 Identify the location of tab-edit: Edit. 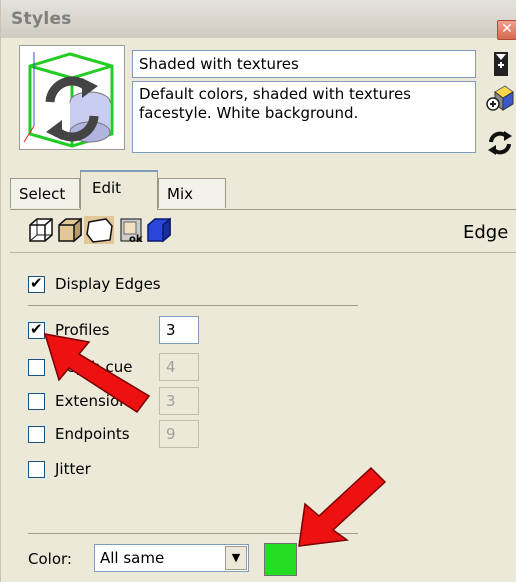
(119, 190).